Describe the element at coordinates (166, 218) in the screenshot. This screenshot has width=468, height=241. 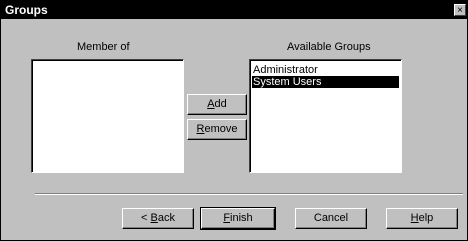
I see `back-label-rest: ack` at that location.